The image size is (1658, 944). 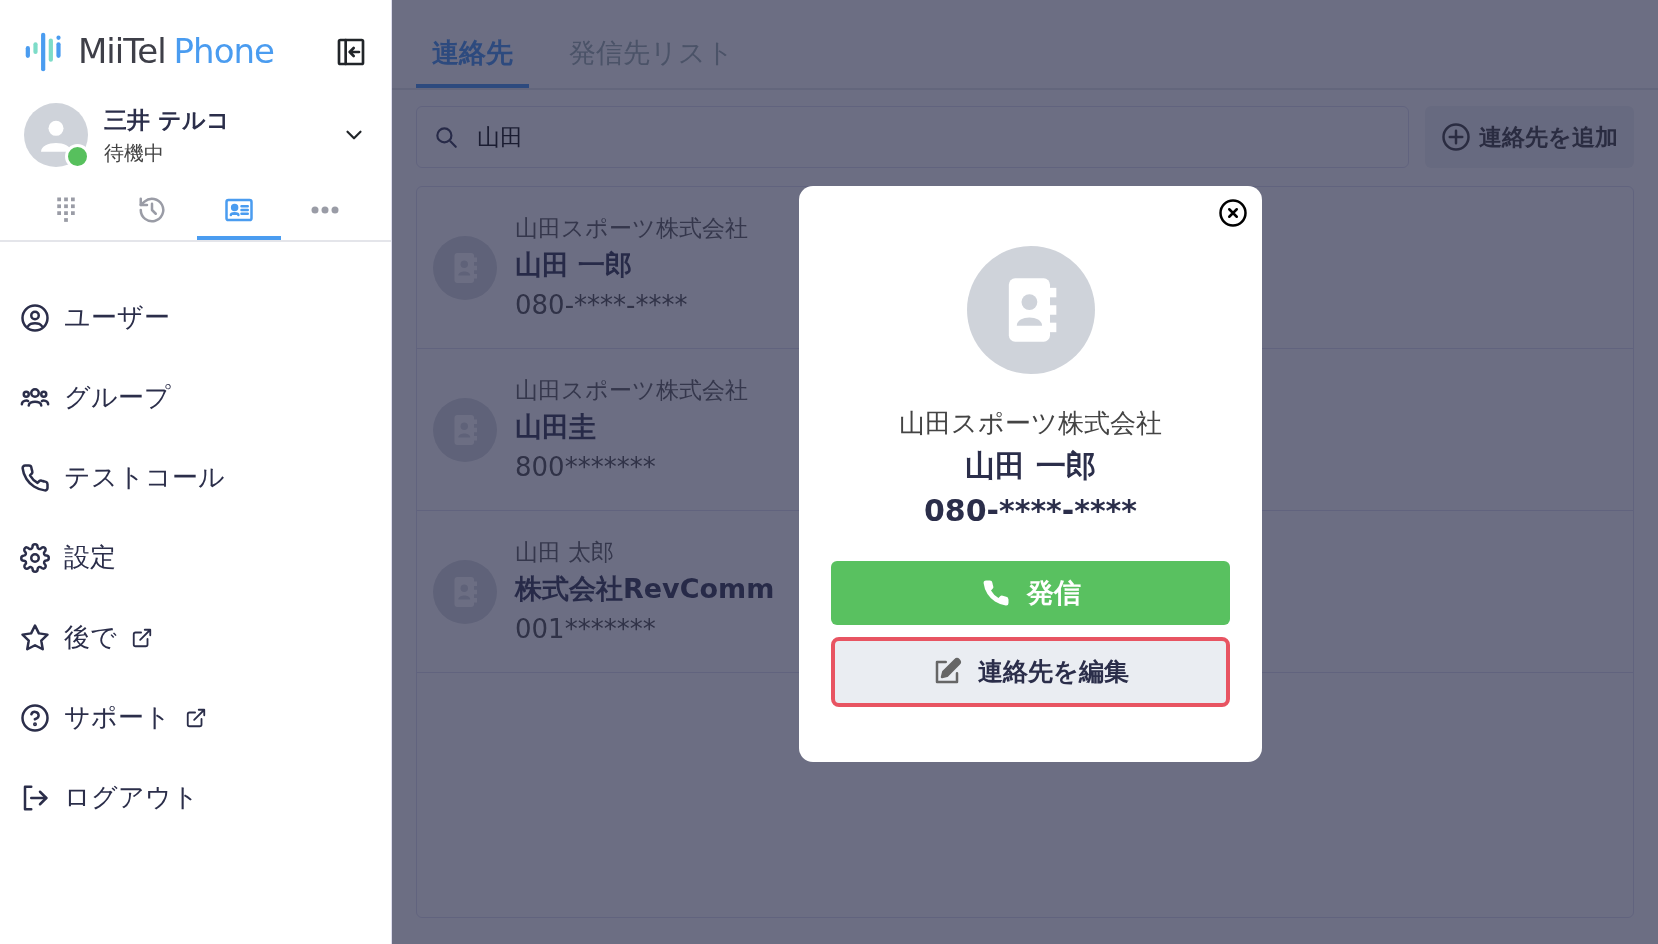 I want to click on close-icon, so click(x=1233, y=213).